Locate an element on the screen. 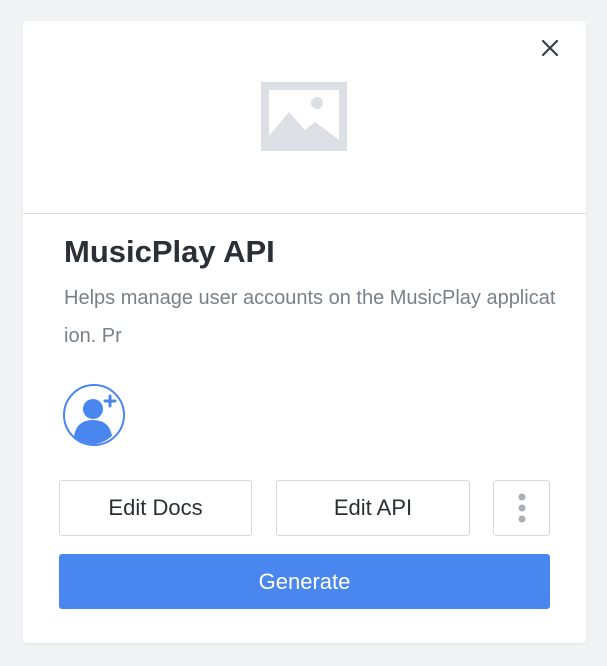  more-vertical-icon is located at coordinates (521, 508).